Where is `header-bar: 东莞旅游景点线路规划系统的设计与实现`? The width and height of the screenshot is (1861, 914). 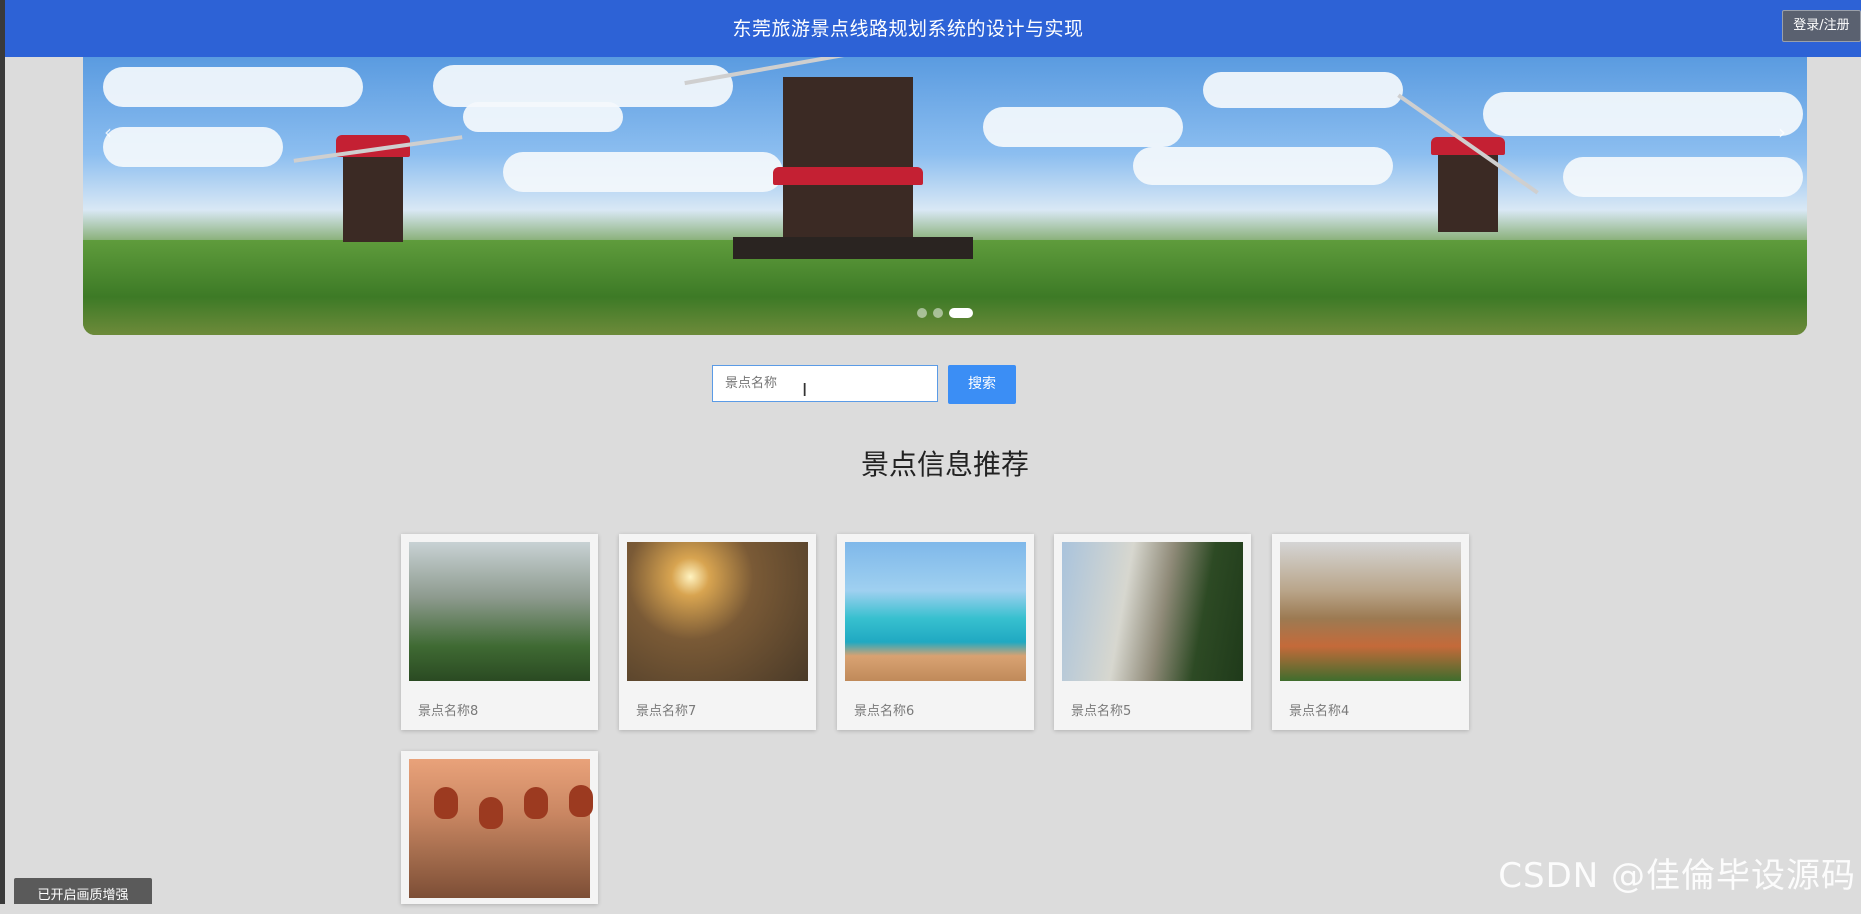 header-bar: 东莞旅游景点线路规划系统的设计与实现 is located at coordinates (933, 28).